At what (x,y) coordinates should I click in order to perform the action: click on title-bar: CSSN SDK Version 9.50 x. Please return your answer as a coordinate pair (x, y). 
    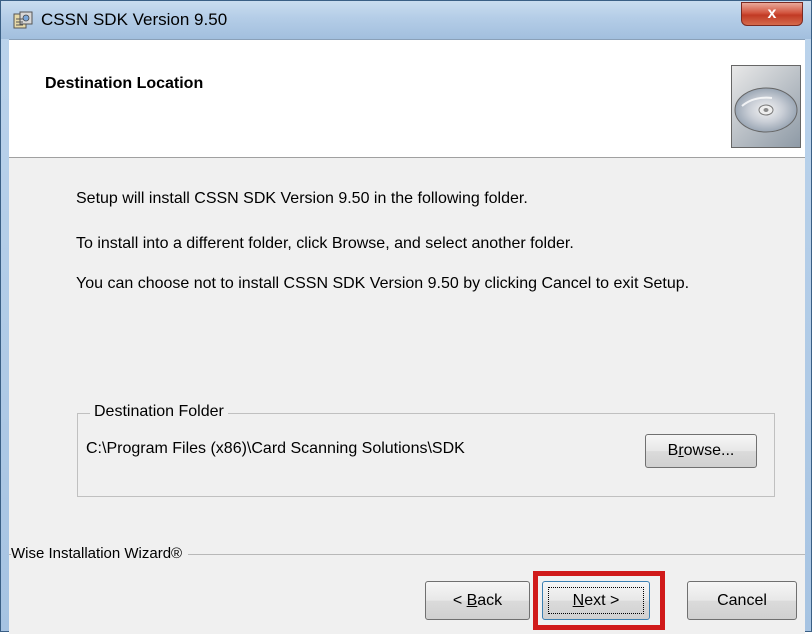
    Looking at the image, I should click on (406, 20).